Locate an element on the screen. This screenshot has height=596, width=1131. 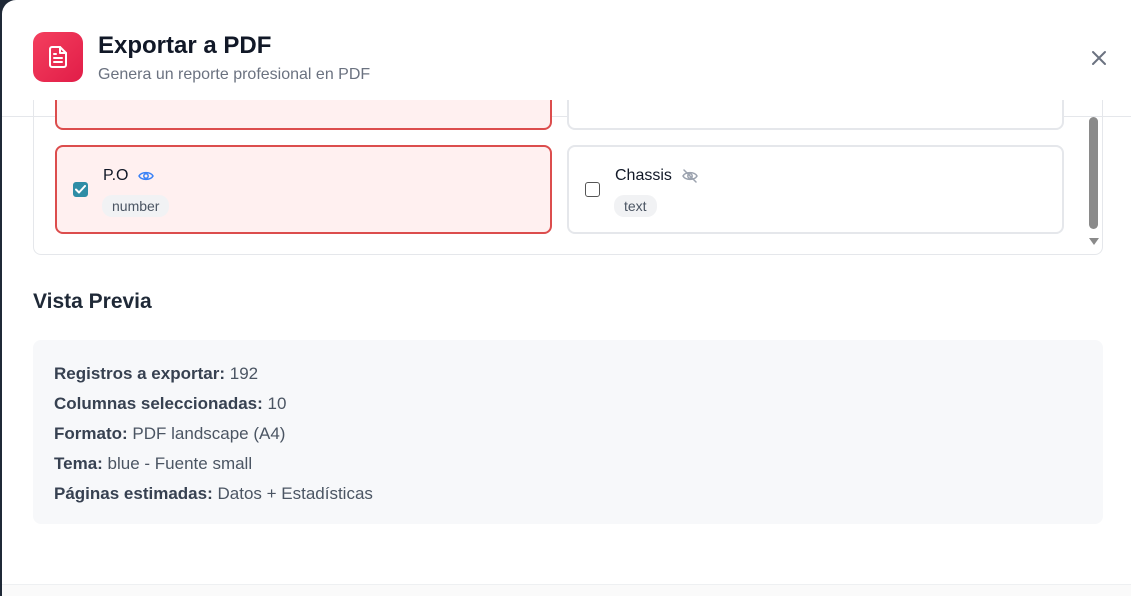
close-button is located at coordinates (1099, 58).